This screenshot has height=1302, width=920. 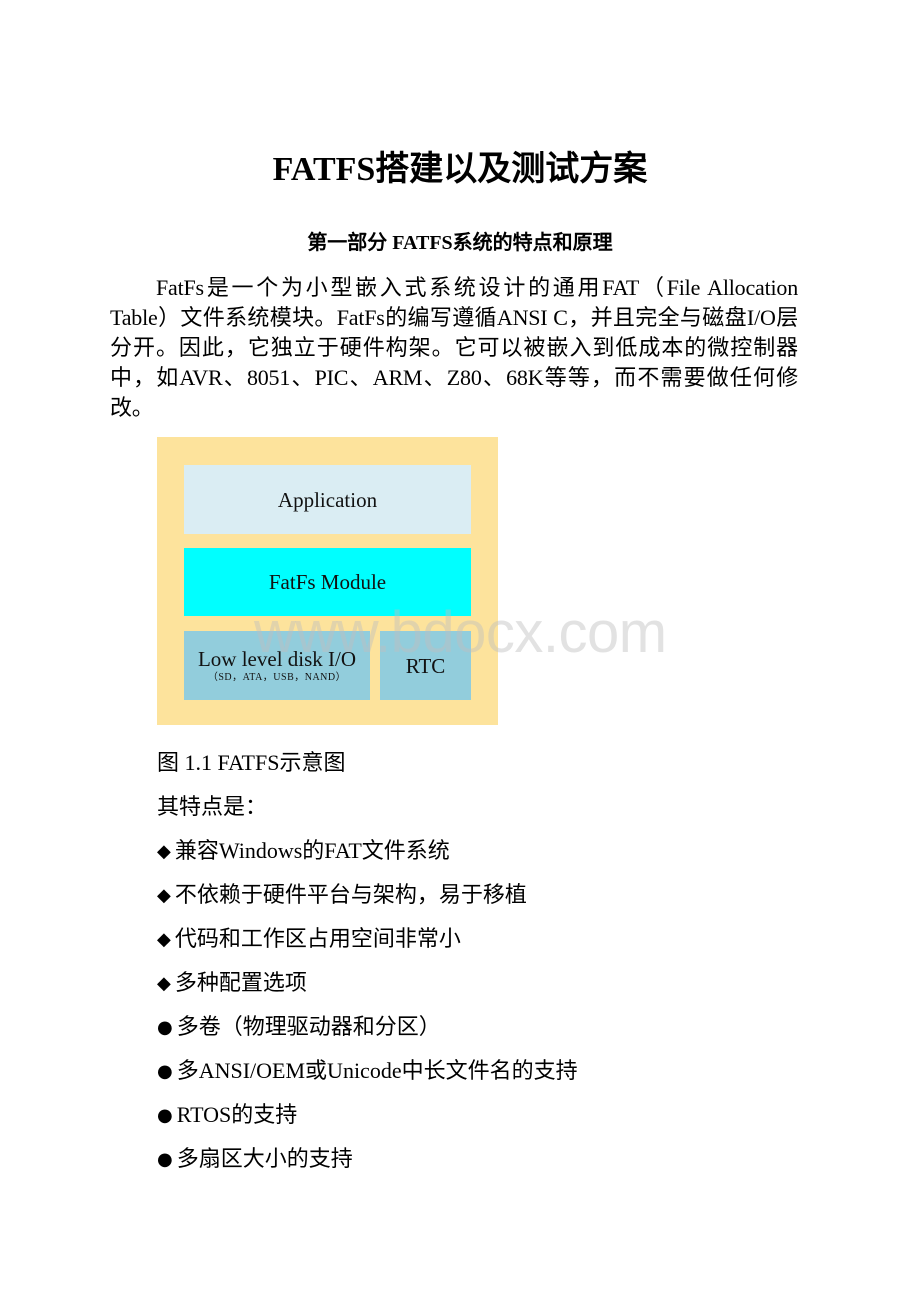 What do you see at coordinates (277, 658) in the screenshot?
I see `diagram-layer-label: Low level disk I/O` at bounding box center [277, 658].